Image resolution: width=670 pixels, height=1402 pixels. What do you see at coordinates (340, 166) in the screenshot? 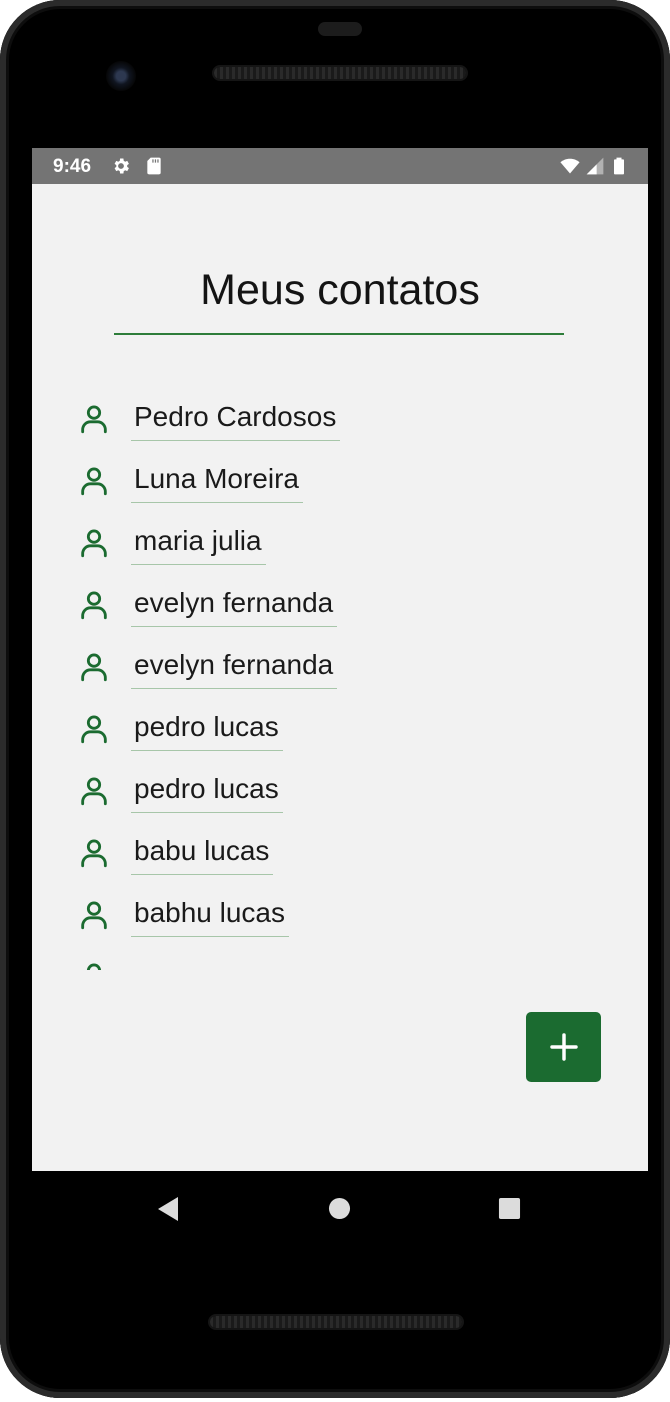
I see `status-bar: 9:46` at bounding box center [340, 166].